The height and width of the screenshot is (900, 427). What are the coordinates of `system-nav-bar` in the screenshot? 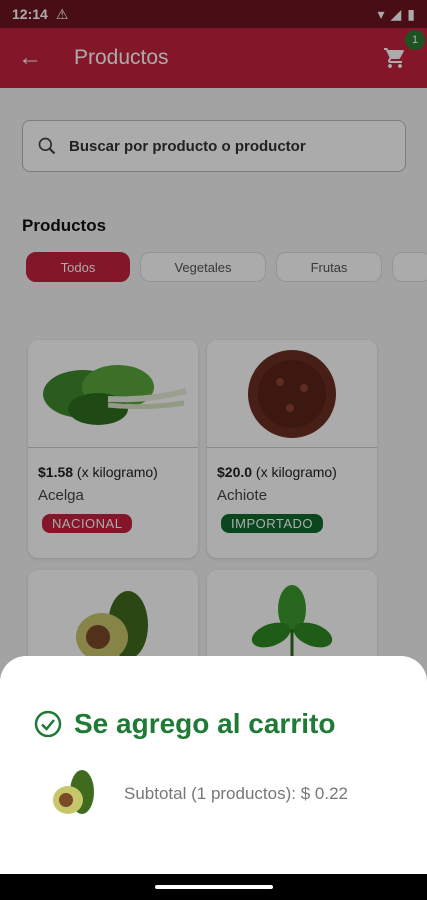 It's located at (213, 887).